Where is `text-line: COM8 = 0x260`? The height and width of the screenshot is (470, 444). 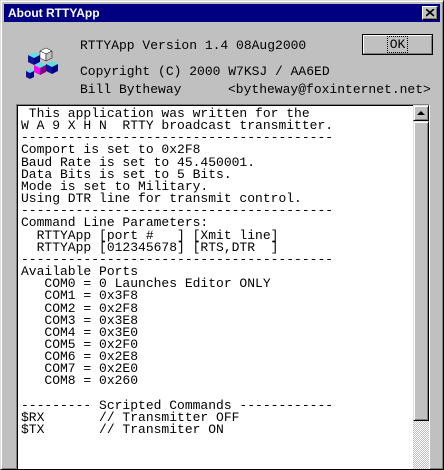
text-line: COM8 = 0x260 is located at coordinates (80, 381).